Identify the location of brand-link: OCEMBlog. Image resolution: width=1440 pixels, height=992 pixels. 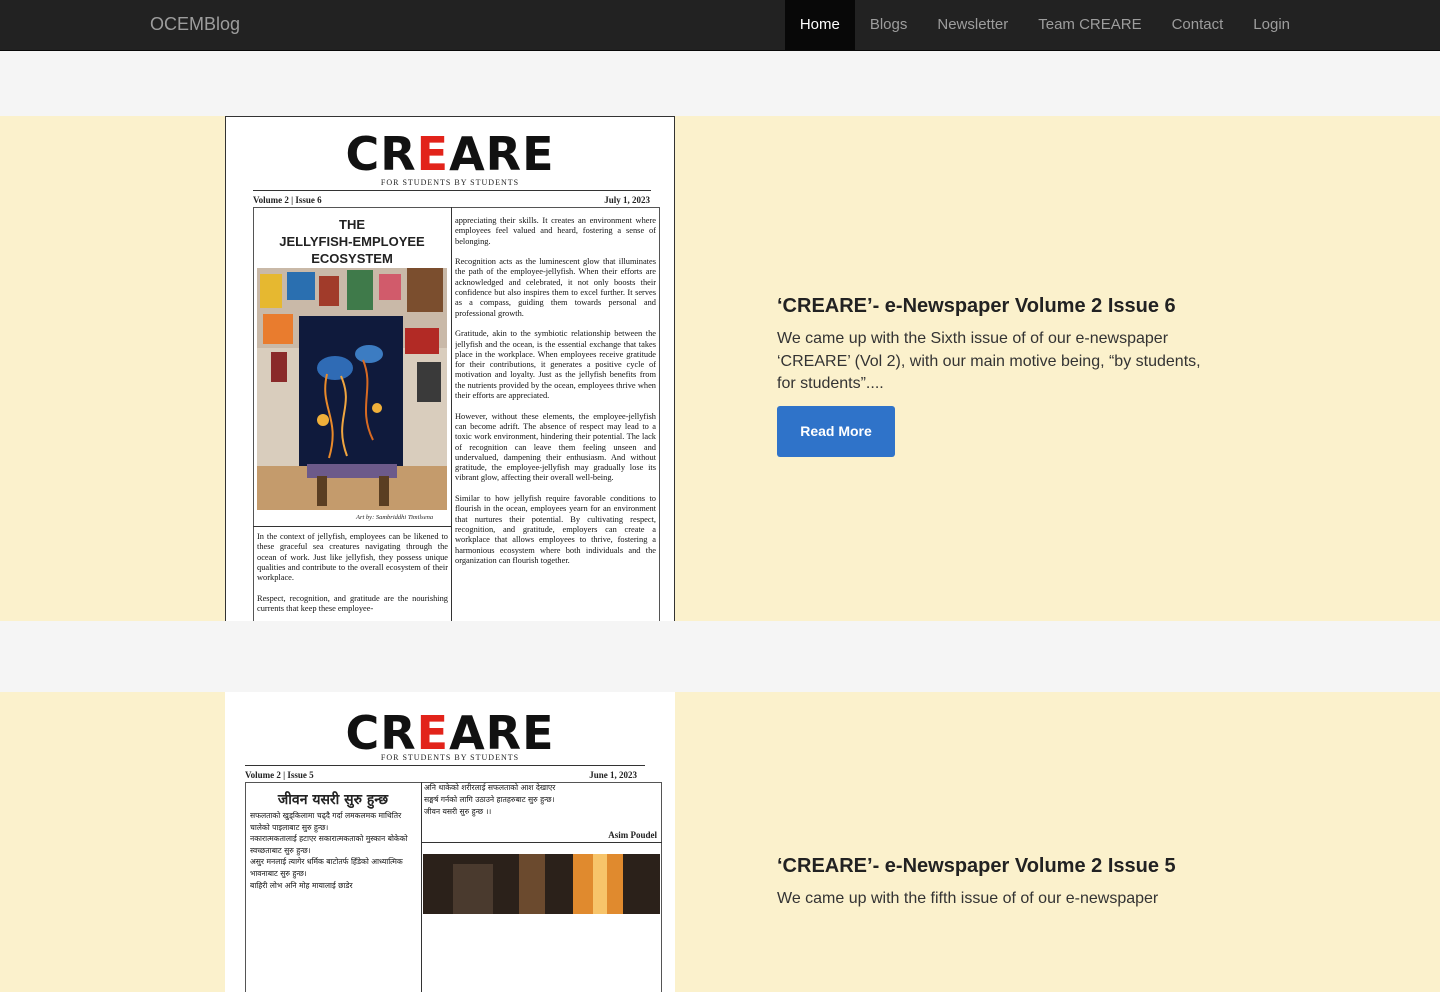
(195, 24).